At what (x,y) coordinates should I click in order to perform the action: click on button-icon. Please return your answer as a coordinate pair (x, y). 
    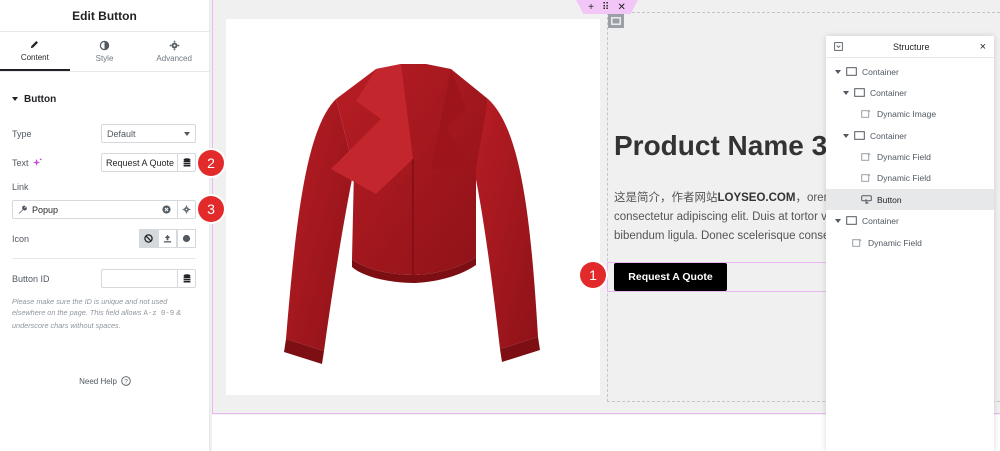
    Looking at the image, I should click on (866, 199).